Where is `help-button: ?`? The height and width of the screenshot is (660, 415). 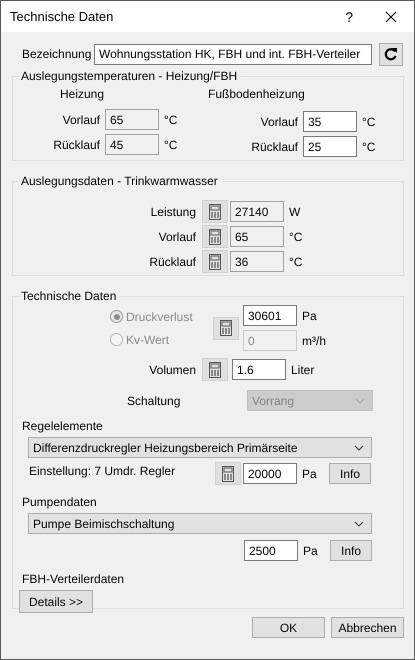 help-button: ? is located at coordinates (349, 16).